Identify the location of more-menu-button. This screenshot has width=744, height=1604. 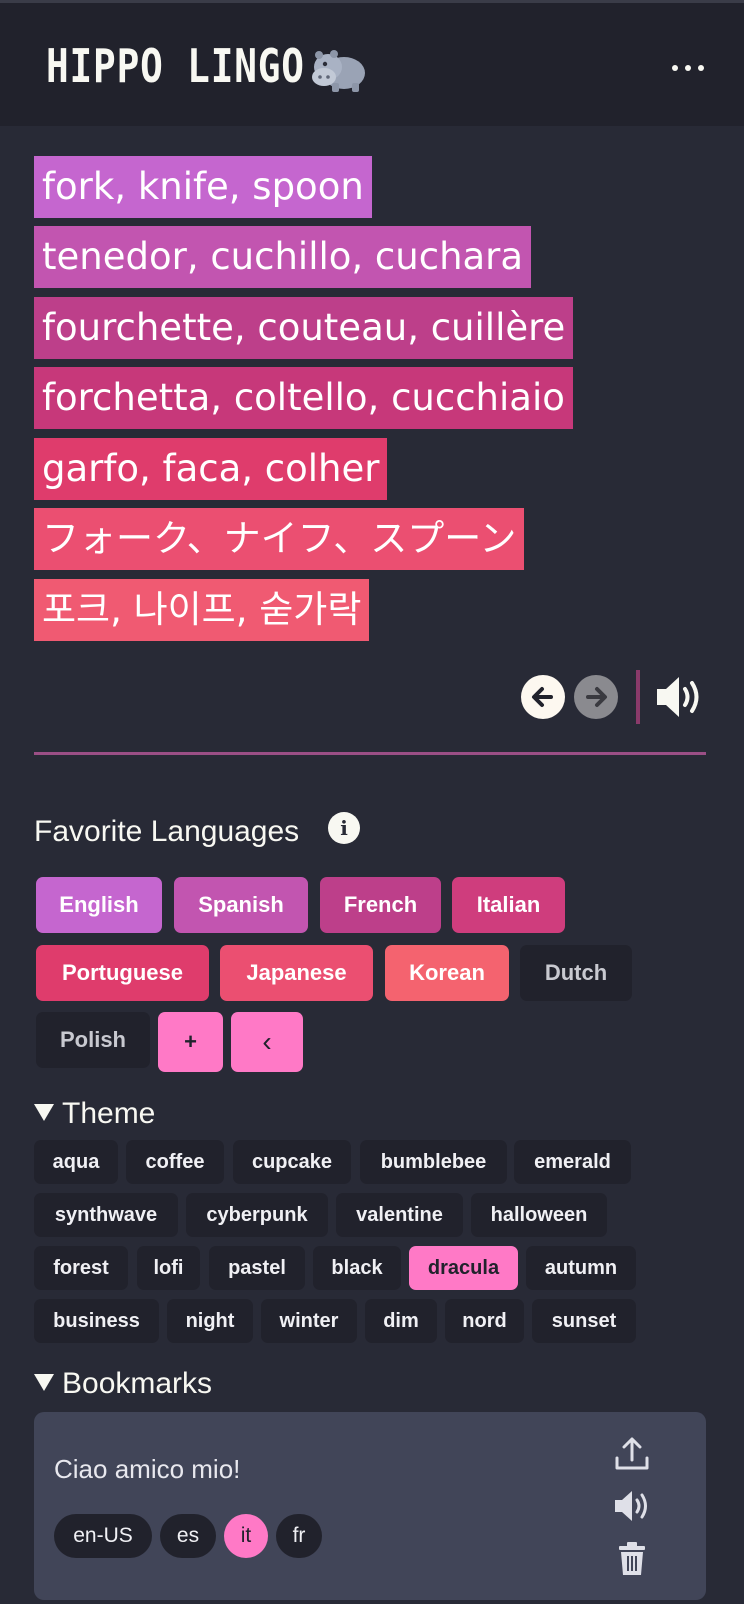
(688, 68).